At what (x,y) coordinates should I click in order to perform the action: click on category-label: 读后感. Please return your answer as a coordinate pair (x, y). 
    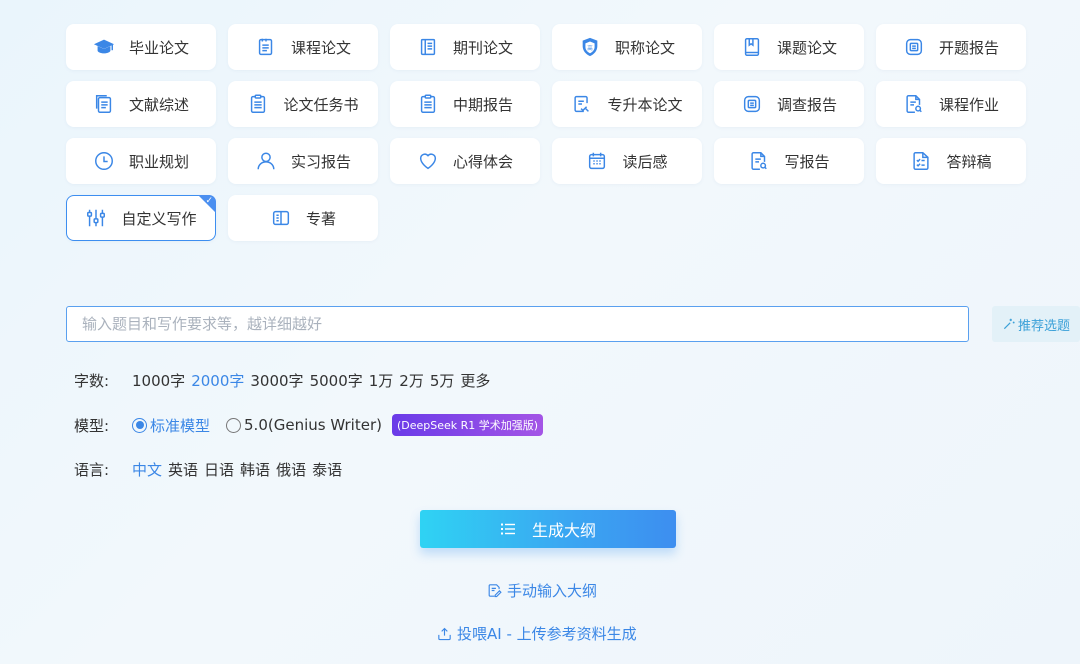
    Looking at the image, I should click on (645, 161).